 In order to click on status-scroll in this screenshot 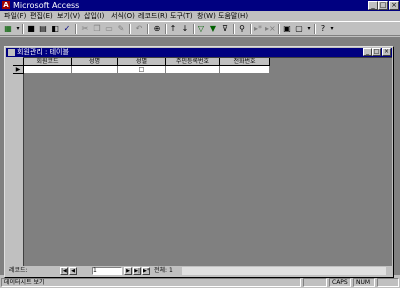, I will do `click(388, 282)`.